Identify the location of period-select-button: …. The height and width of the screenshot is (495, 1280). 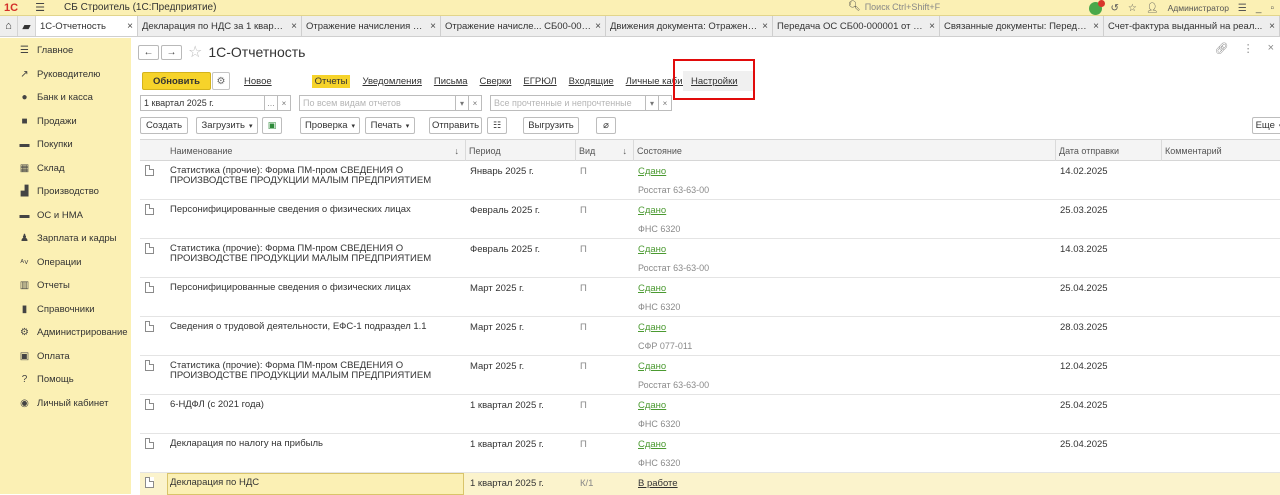
(271, 103).